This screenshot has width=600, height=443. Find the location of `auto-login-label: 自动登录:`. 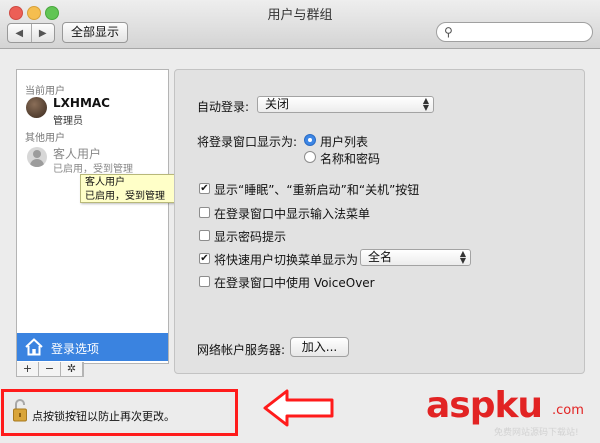

auto-login-label: 自动登录: is located at coordinates (223, 107).